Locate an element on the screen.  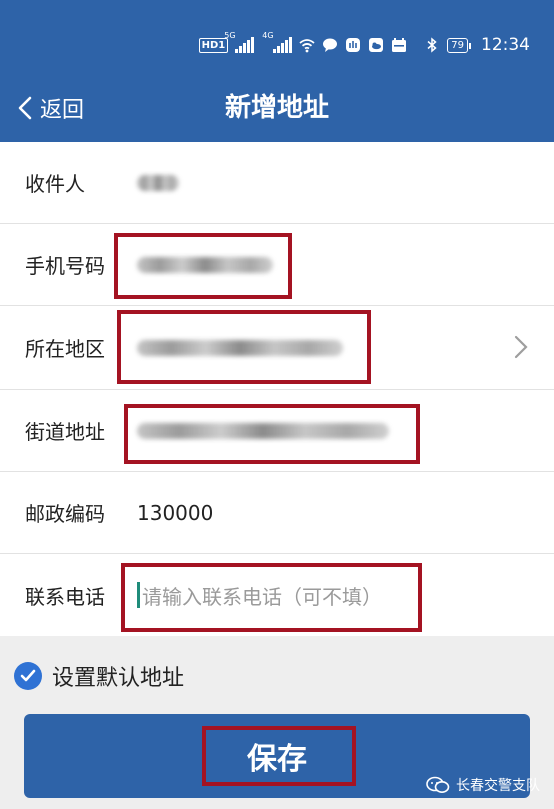
signal-4g-icon: 4G is located at coordinates (277, 42).